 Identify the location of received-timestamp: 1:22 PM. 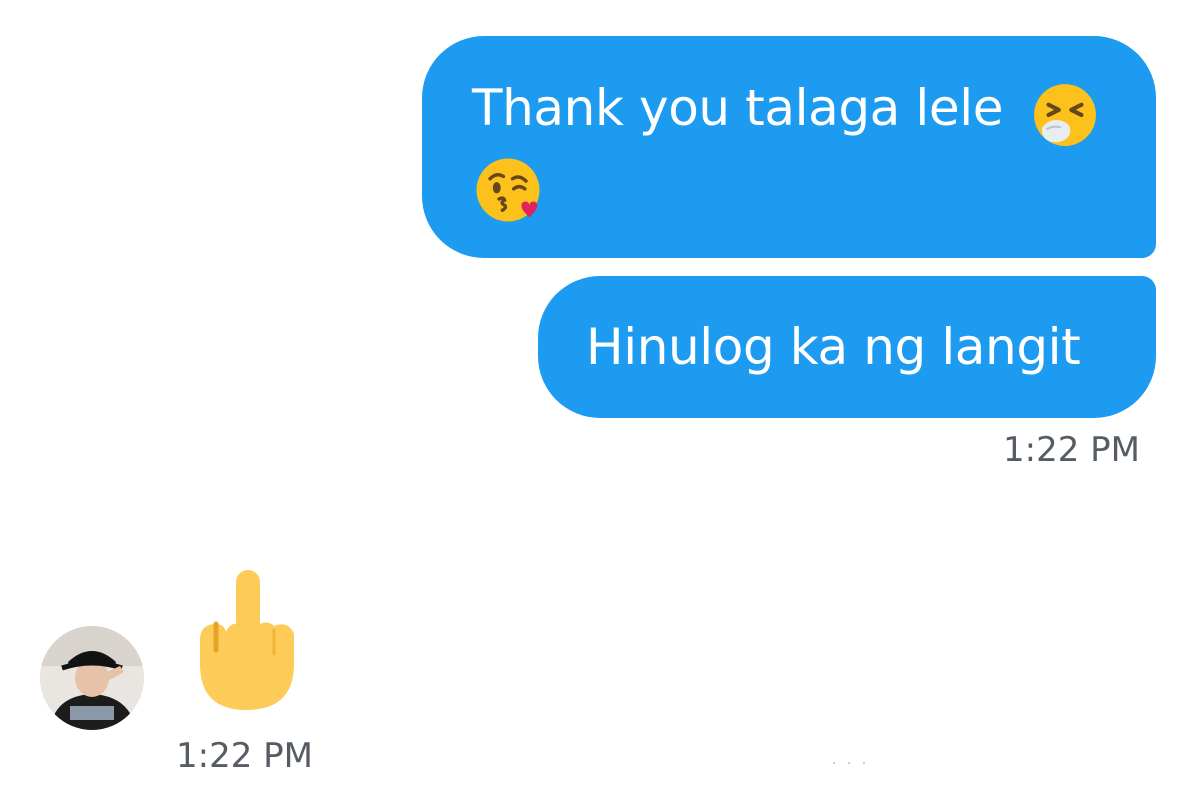
(244, 756).